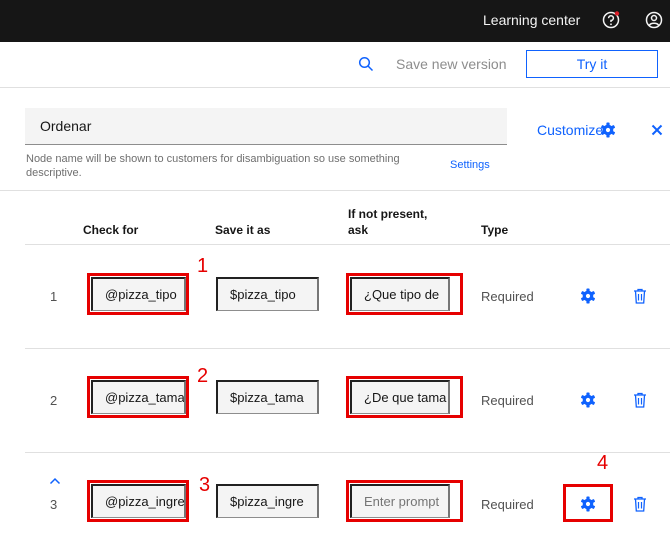 Image resolution: width=670 pixels, height=555 pixels. I want to click on settings-link: Settings, so click(470, 165).